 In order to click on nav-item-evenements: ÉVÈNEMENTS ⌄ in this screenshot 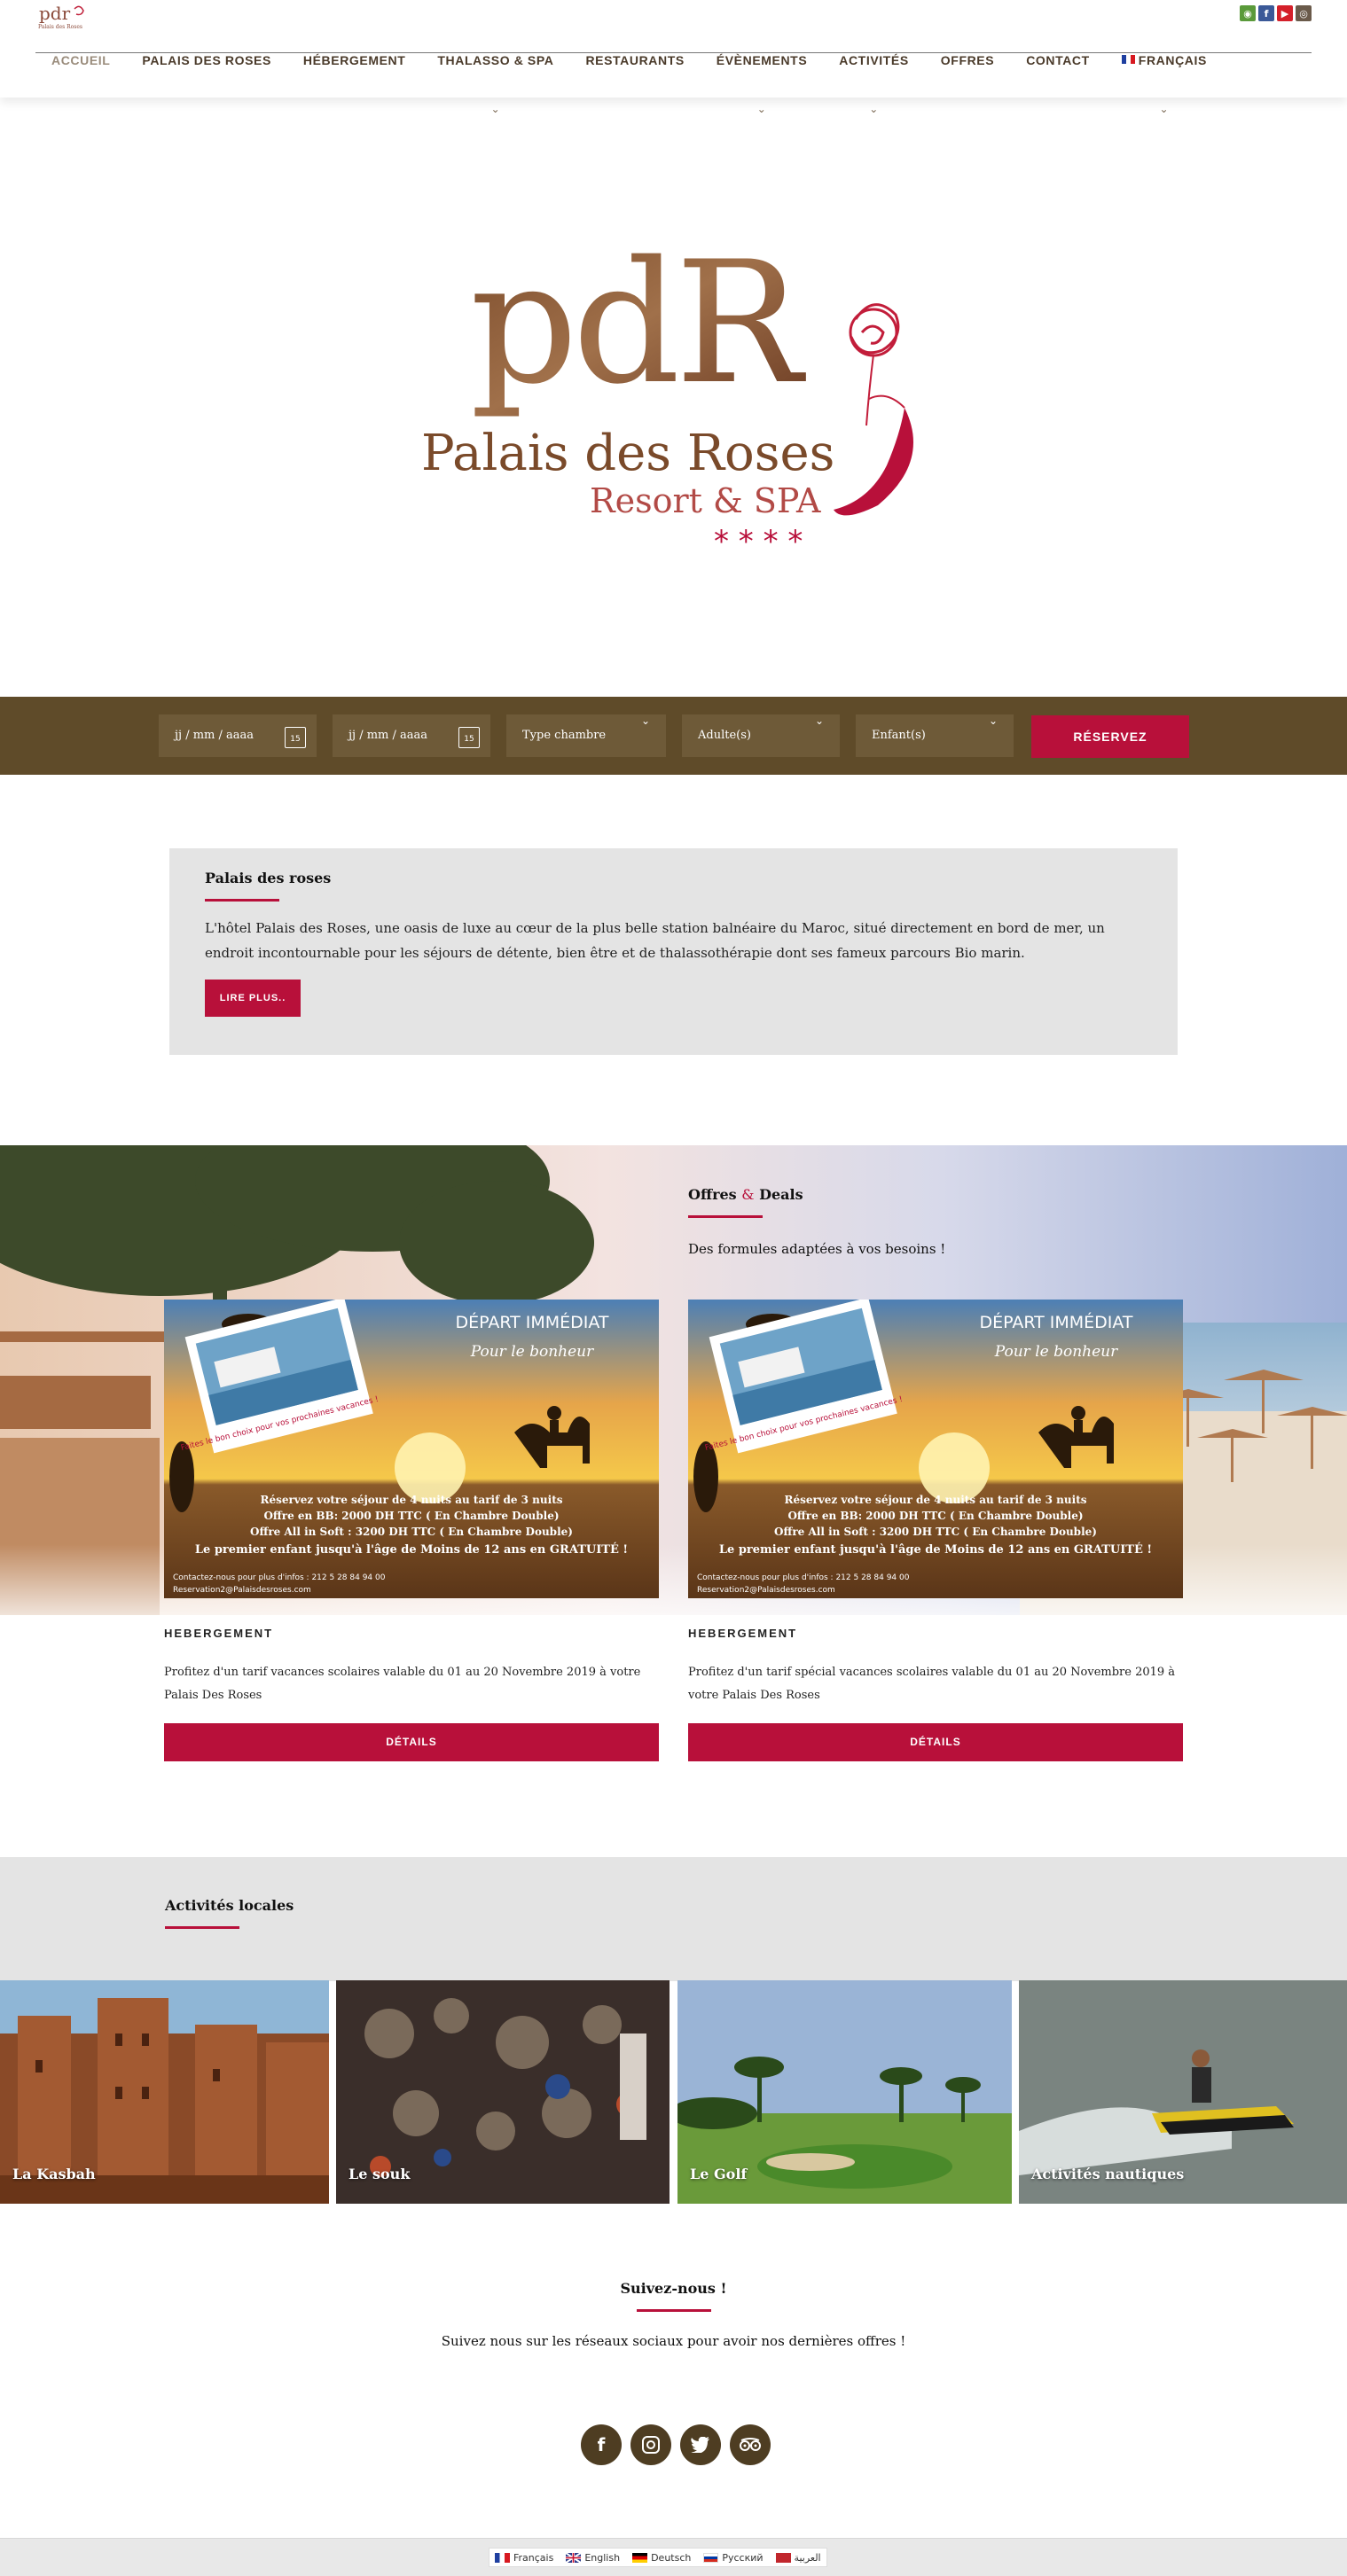, I will do `click(762, 83)`.